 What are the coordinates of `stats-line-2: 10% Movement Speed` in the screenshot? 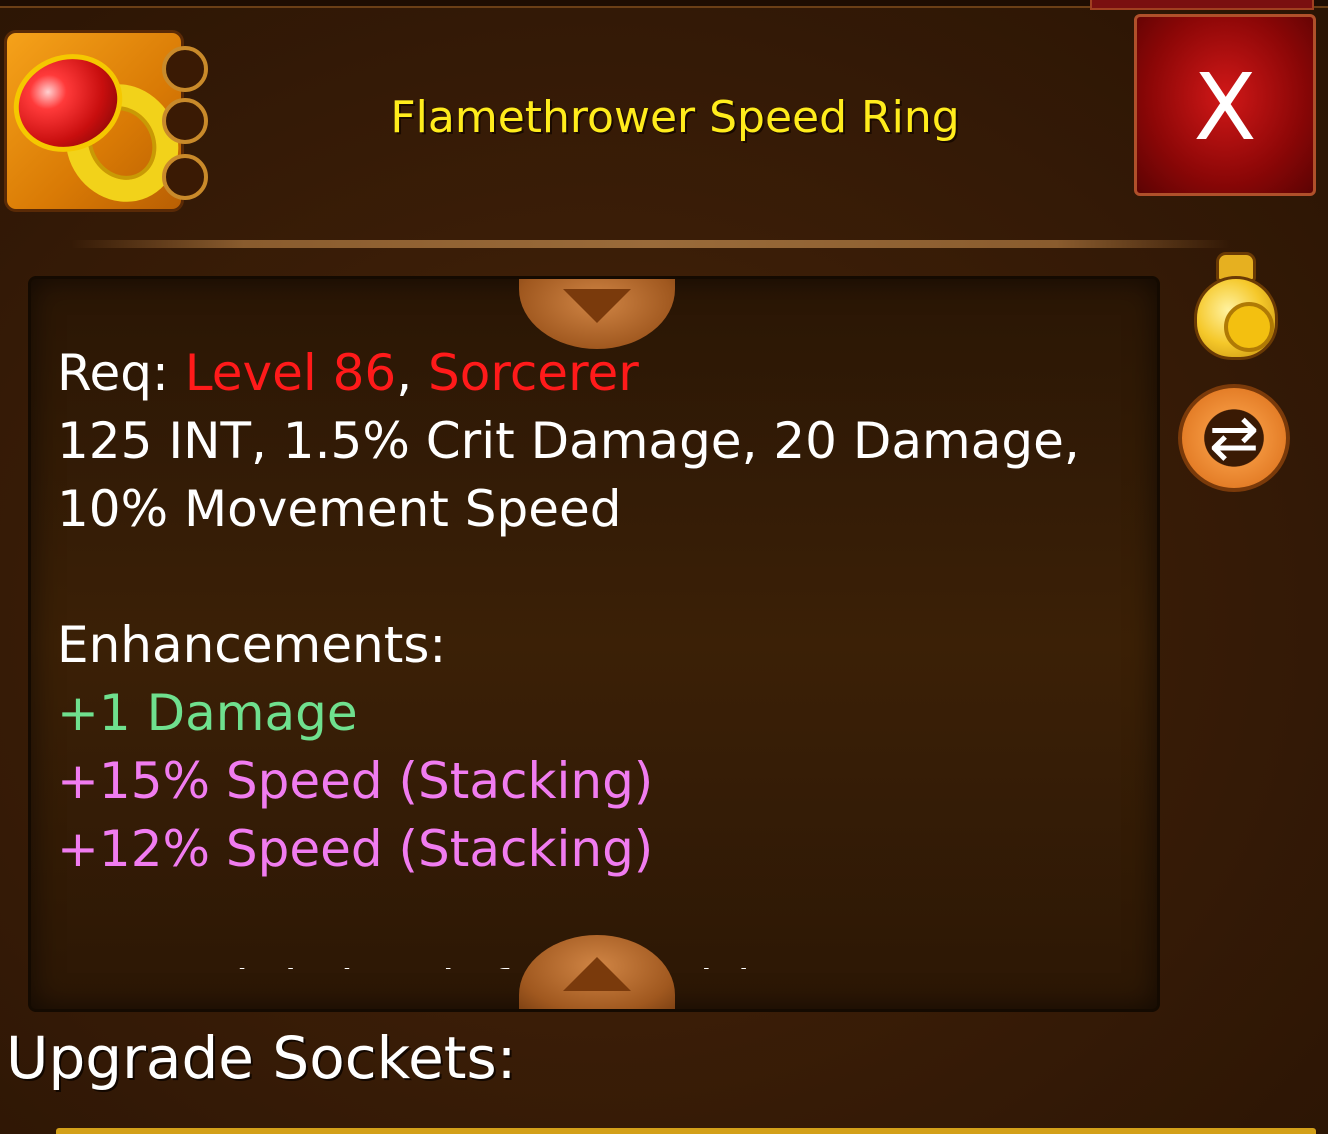 It's located at (339, 509).